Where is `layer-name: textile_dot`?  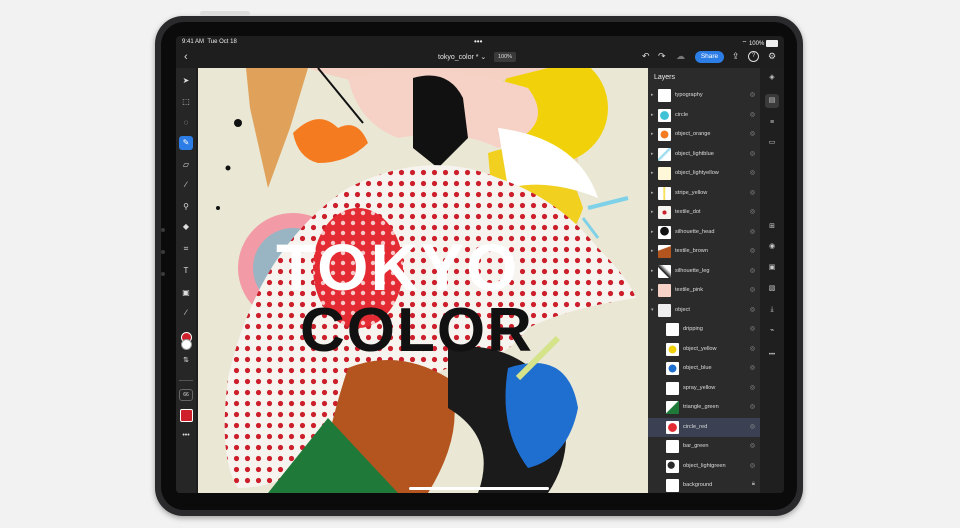 layer-name: textile_dot is located at coordinates (688, 212).